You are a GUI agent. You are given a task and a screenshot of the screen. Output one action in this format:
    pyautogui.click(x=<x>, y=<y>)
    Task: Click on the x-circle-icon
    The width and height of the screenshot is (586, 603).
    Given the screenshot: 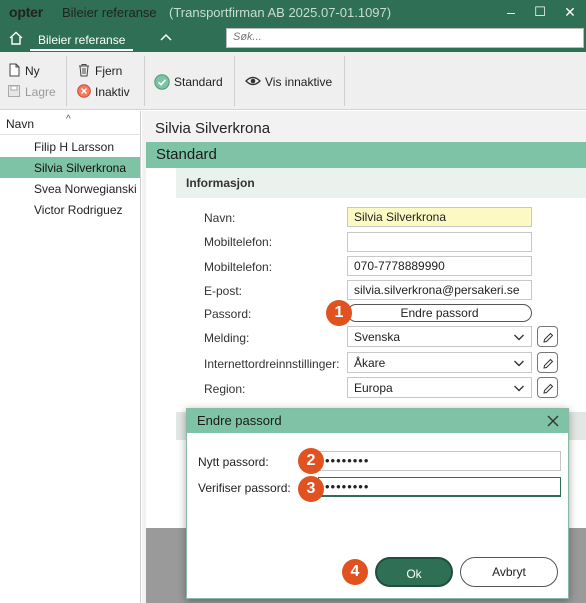 What is the action you would take?
    pyautogui.click(x=84, y=91)
    